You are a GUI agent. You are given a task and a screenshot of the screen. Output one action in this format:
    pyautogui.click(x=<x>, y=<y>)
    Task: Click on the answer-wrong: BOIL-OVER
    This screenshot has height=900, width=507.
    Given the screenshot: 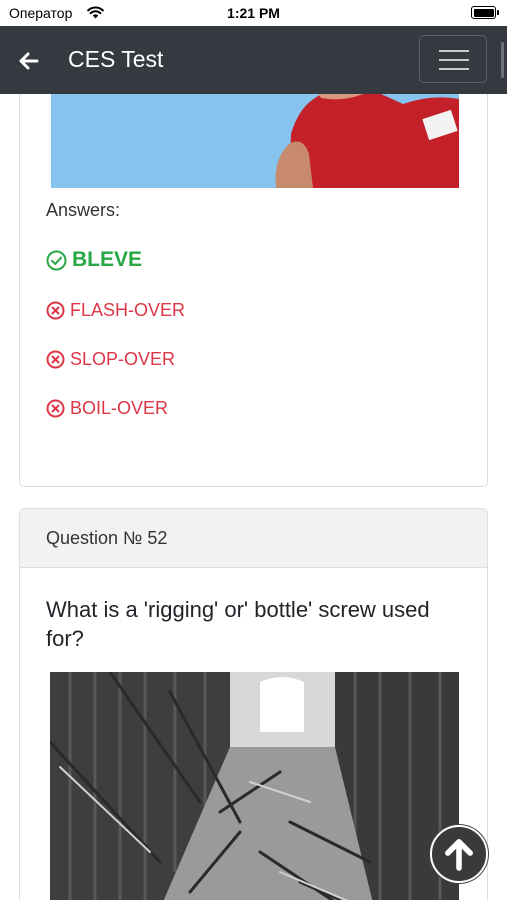 What is the action you would take?
    pyautogui.click(x=107, y=408)
    